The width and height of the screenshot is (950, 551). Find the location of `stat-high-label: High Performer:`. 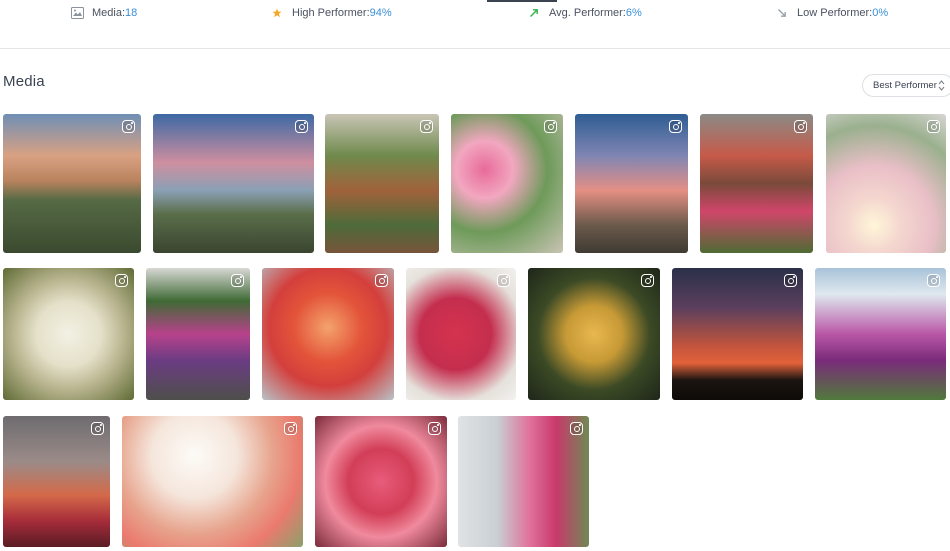

stat-high-label: High Performer: is located at coordinates (331, 13).